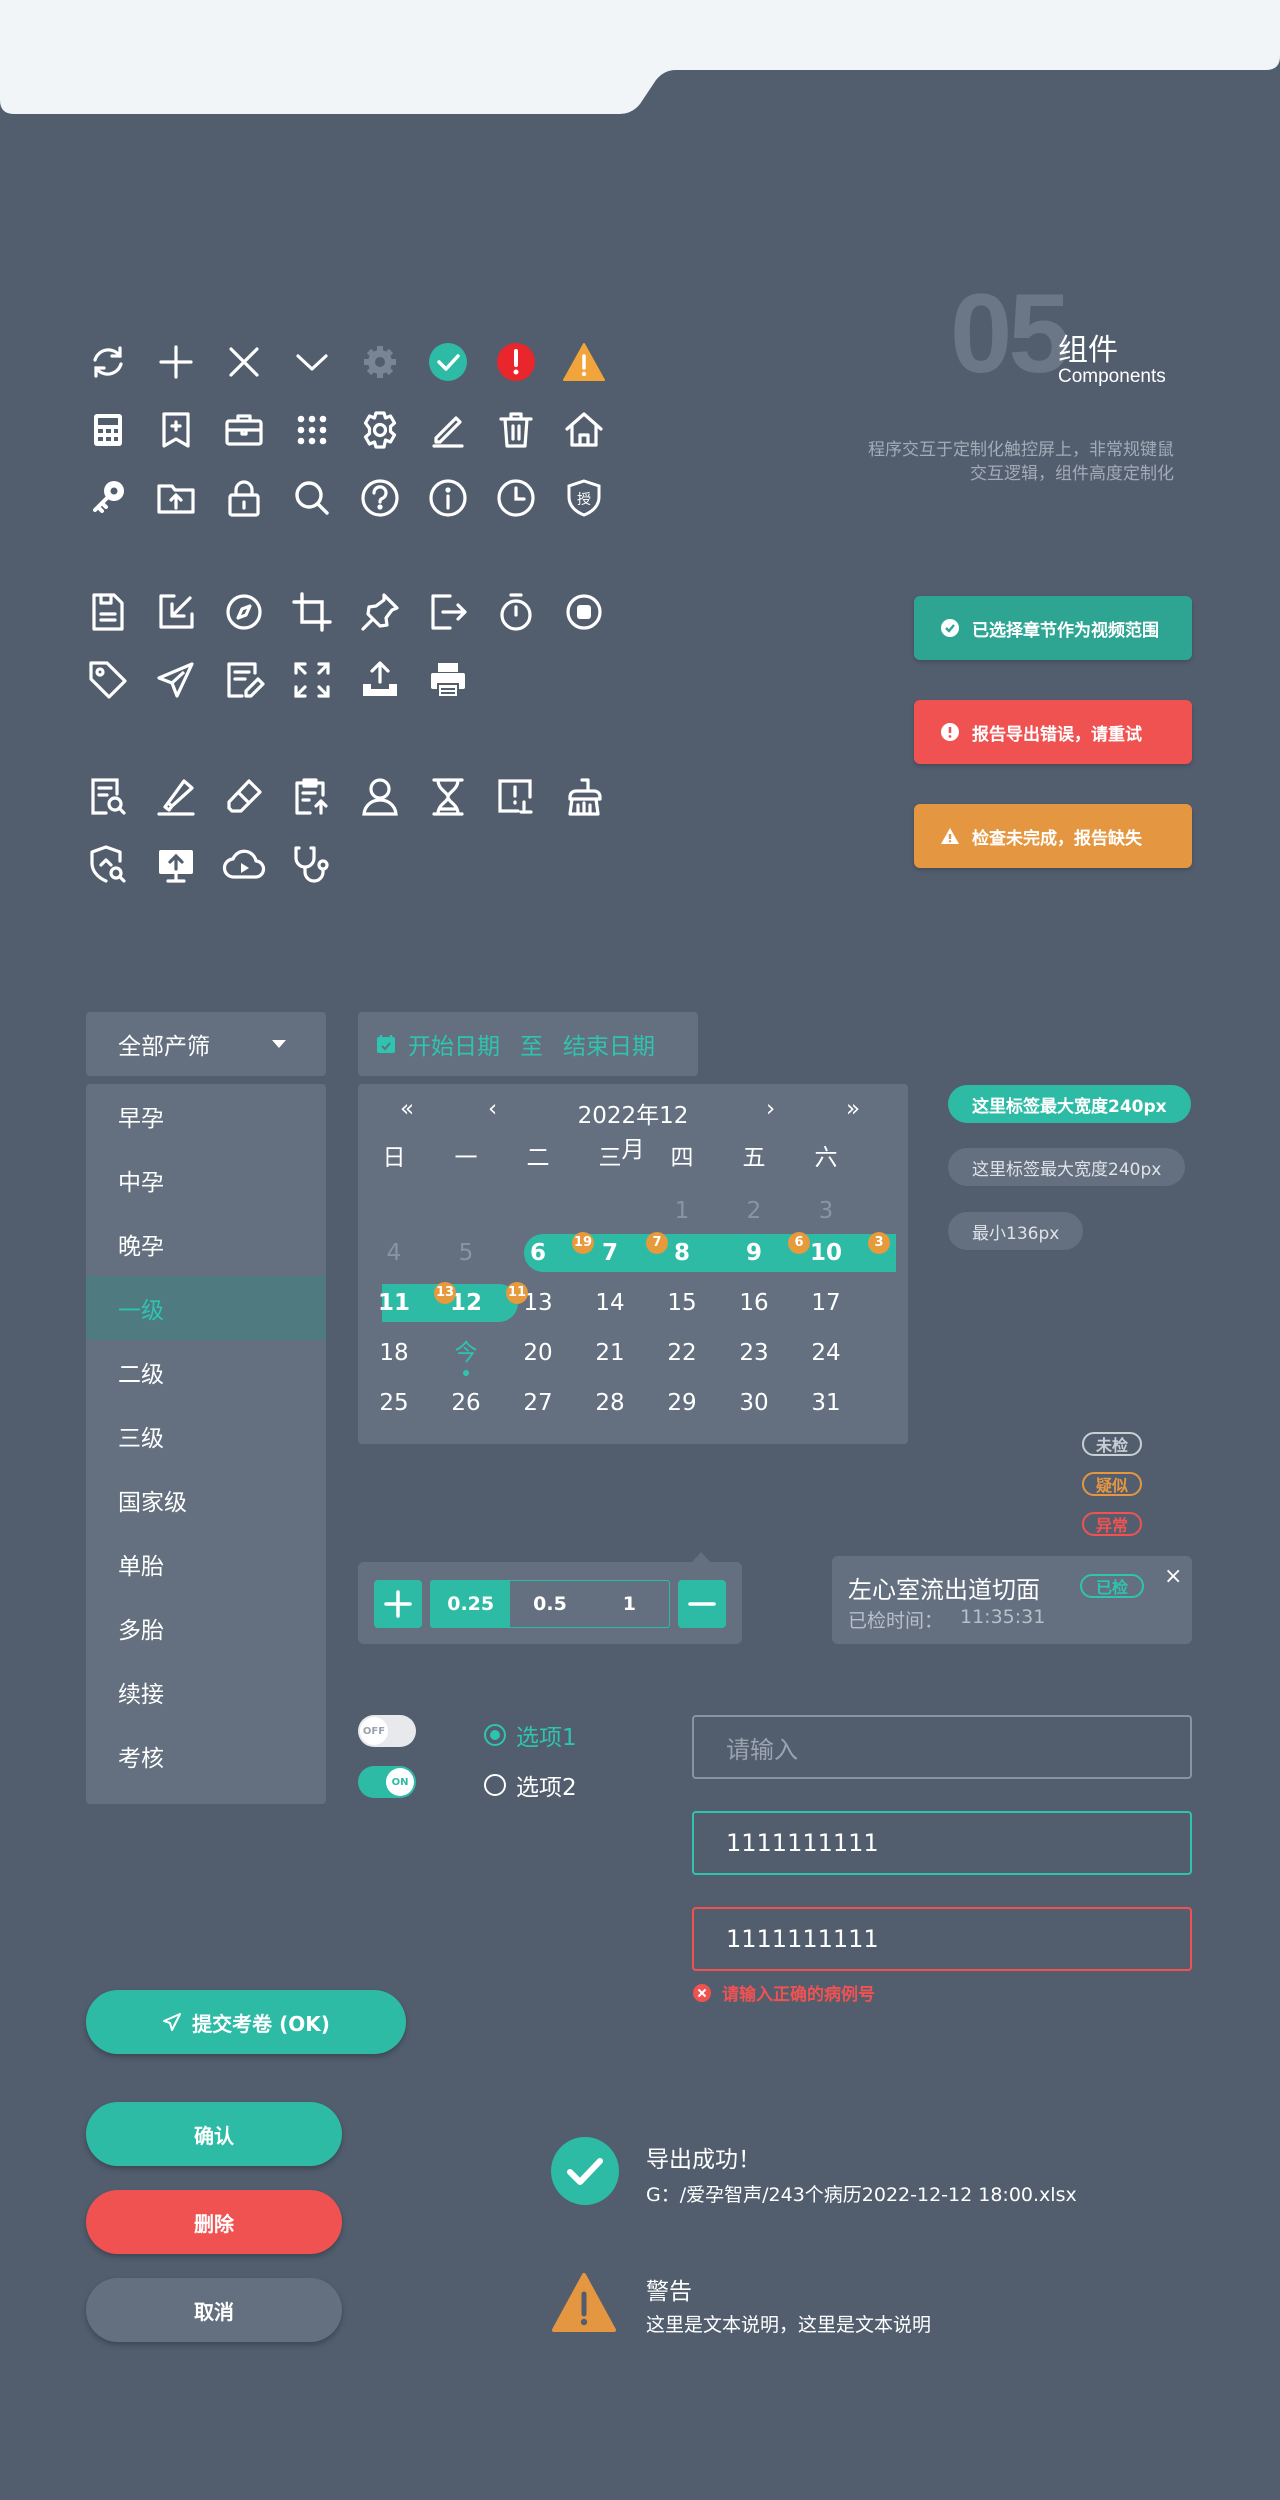 Image resolution: width=1280 pixels, height=2500 pixels. I want to click on stethoscope-icon, so click(312, 865).